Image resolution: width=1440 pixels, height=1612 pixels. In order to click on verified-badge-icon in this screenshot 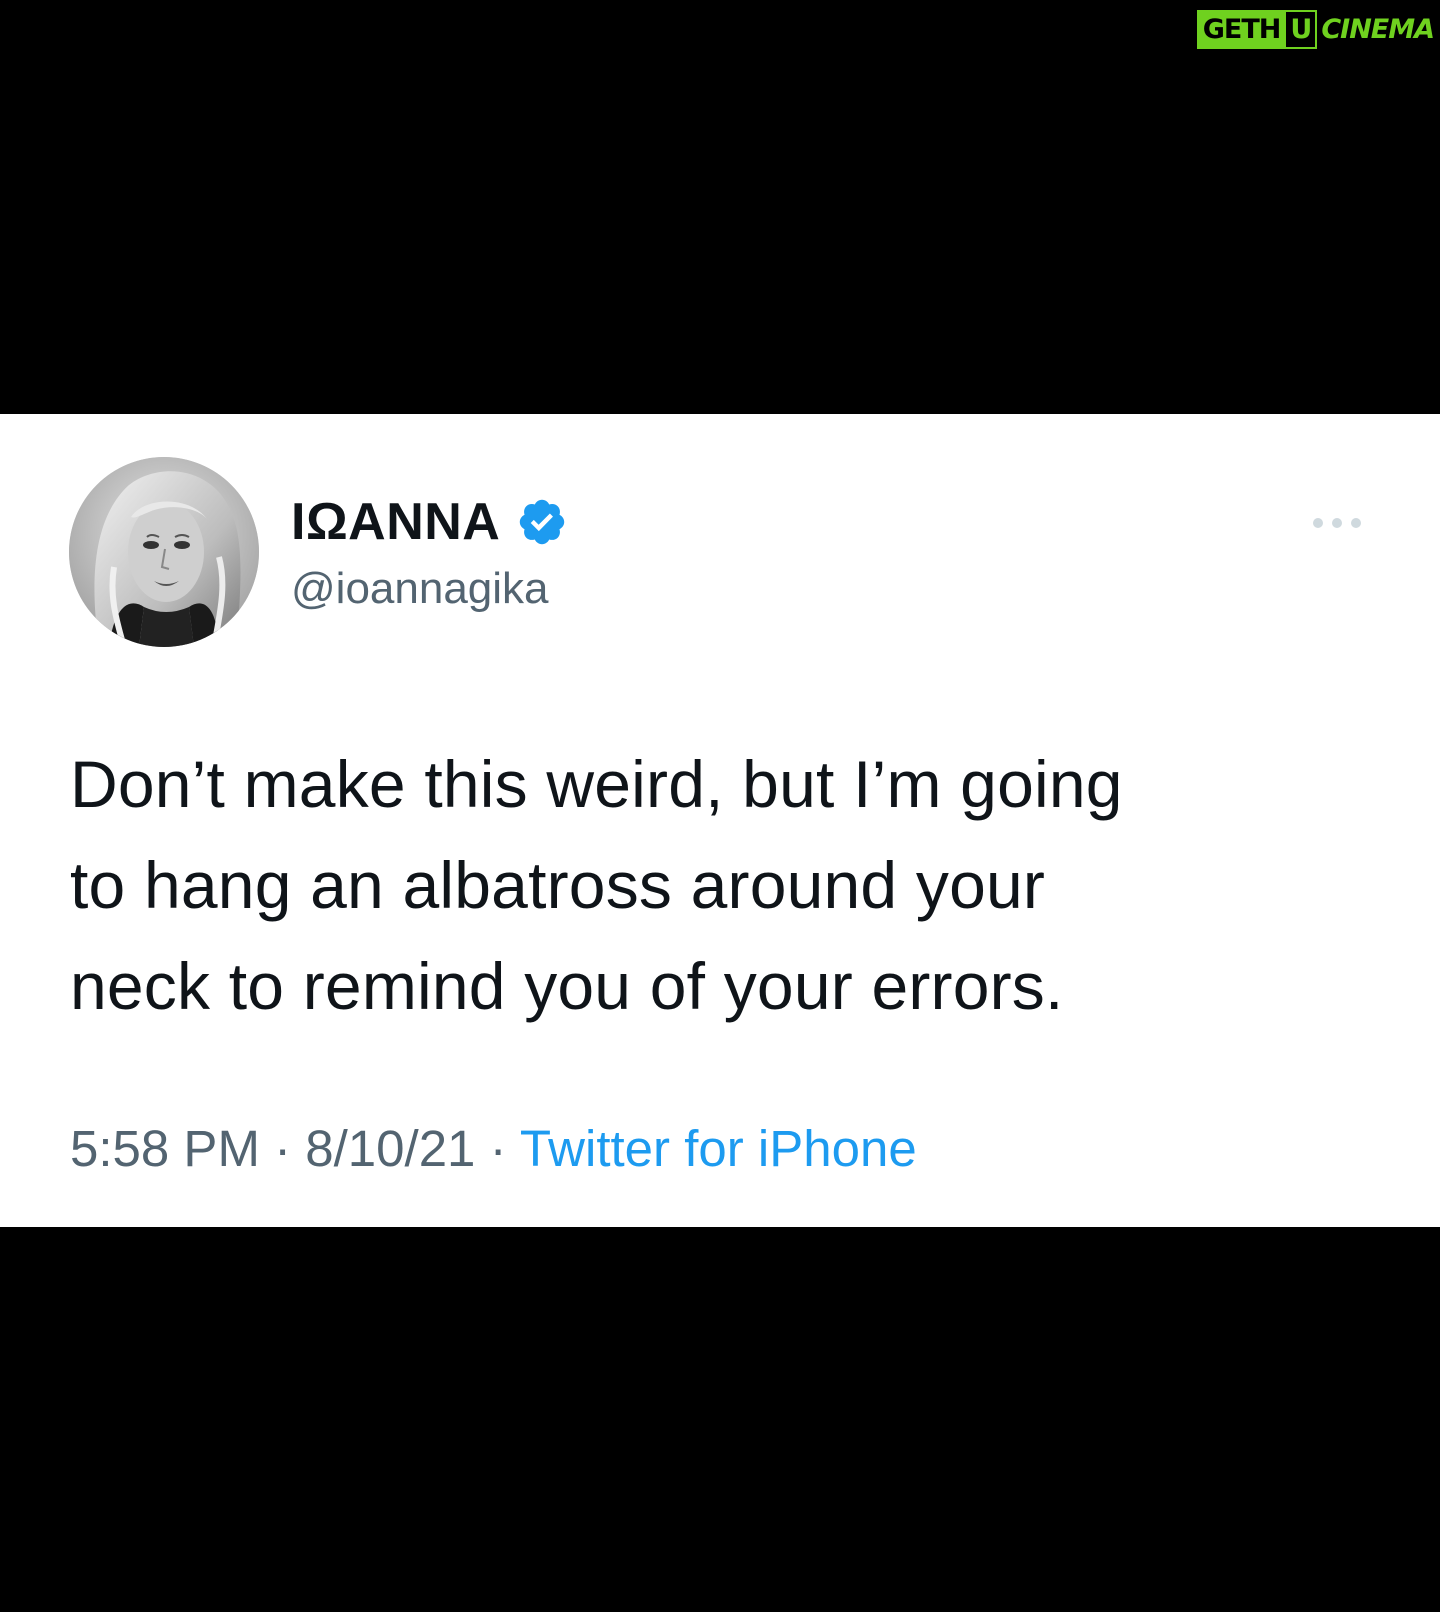, I will do `click(542, 522)`.